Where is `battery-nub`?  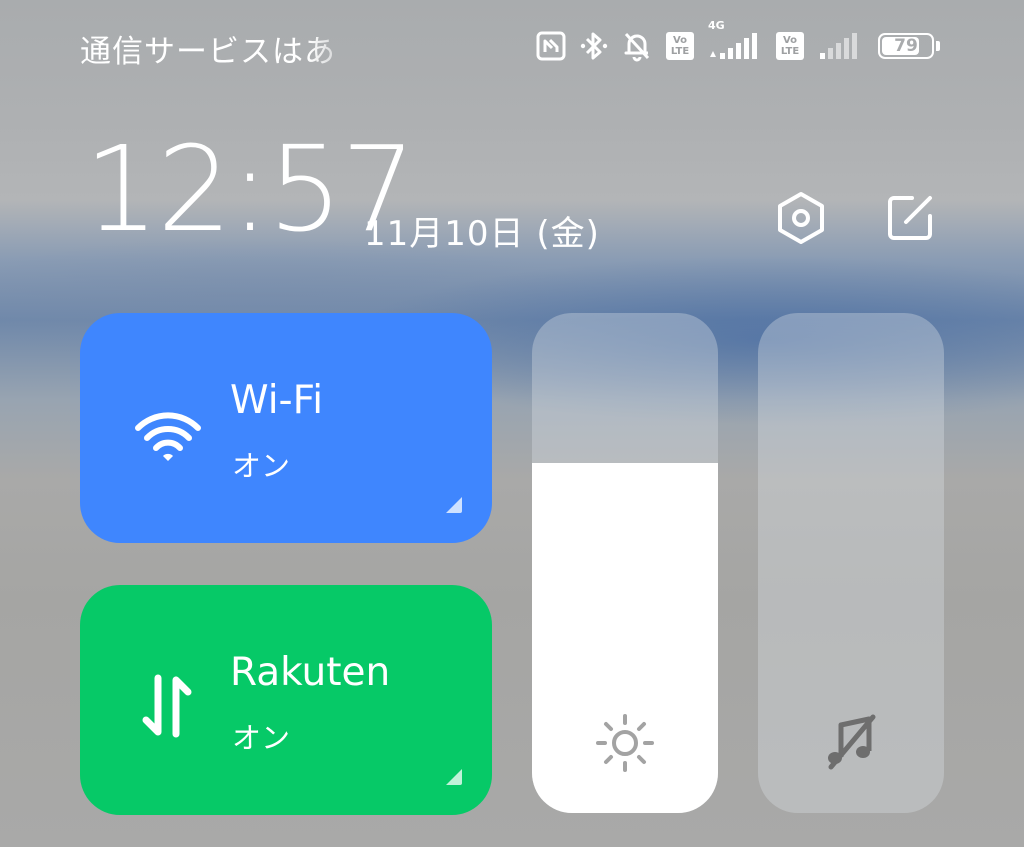 battery-nub is located at coordinates (938, 46).